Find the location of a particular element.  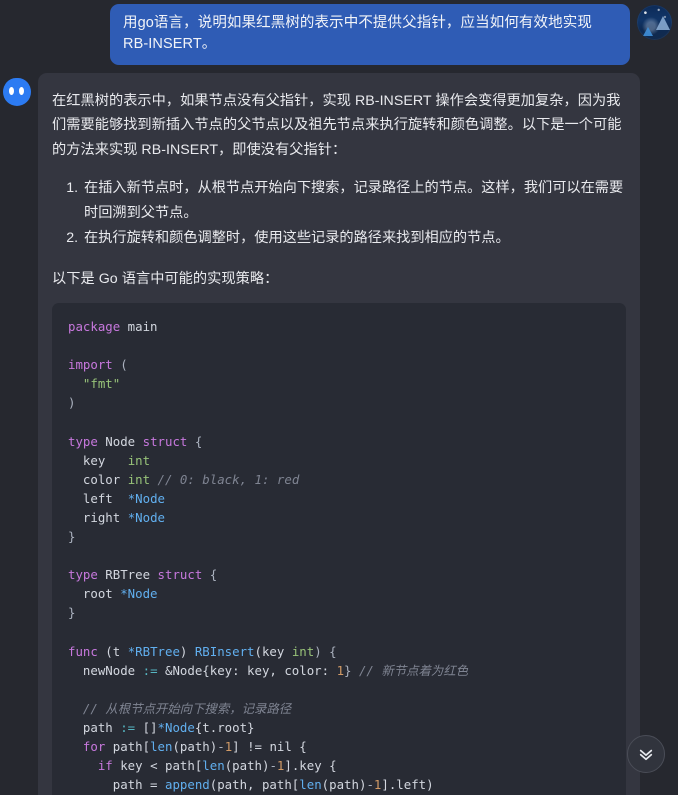

code-token: (key is located at coordinates (273, 651).